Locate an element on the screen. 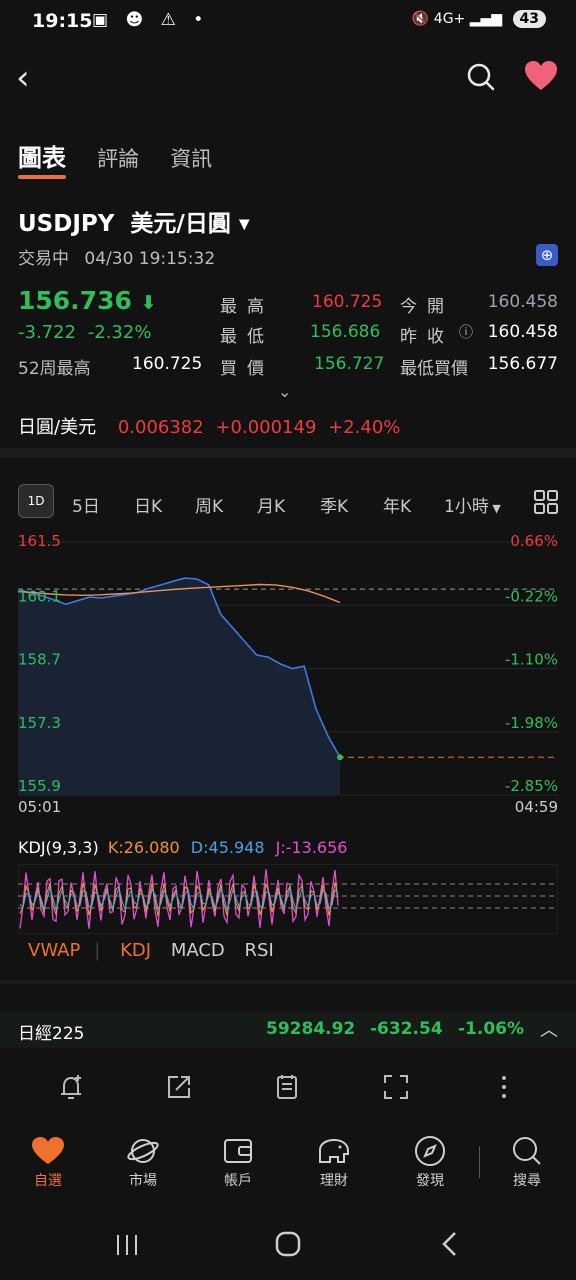 The height and width of the screenshot is (1280, 576). period-daily-k: 日K is located at coordinates (148, 504).